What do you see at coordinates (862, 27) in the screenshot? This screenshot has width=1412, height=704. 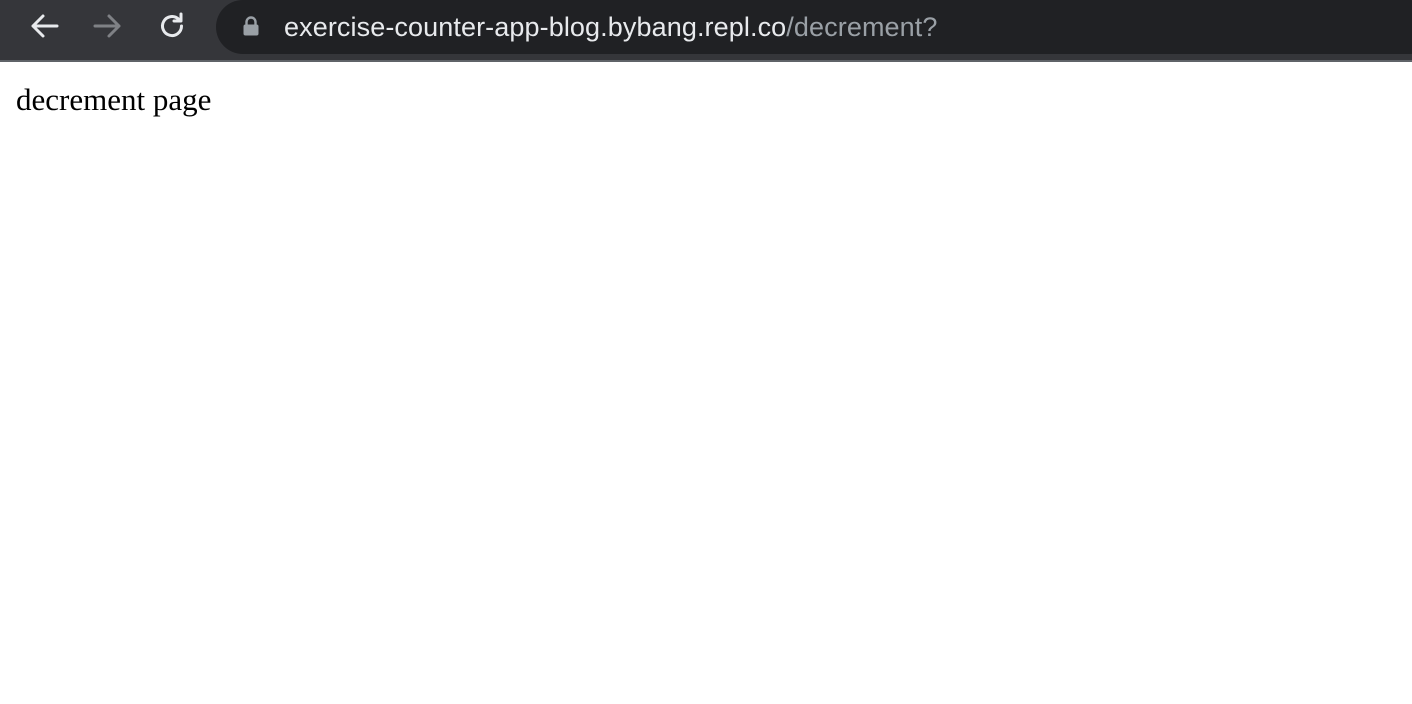 I see `url-path: /decrement?` at bounding box center [862, 27].